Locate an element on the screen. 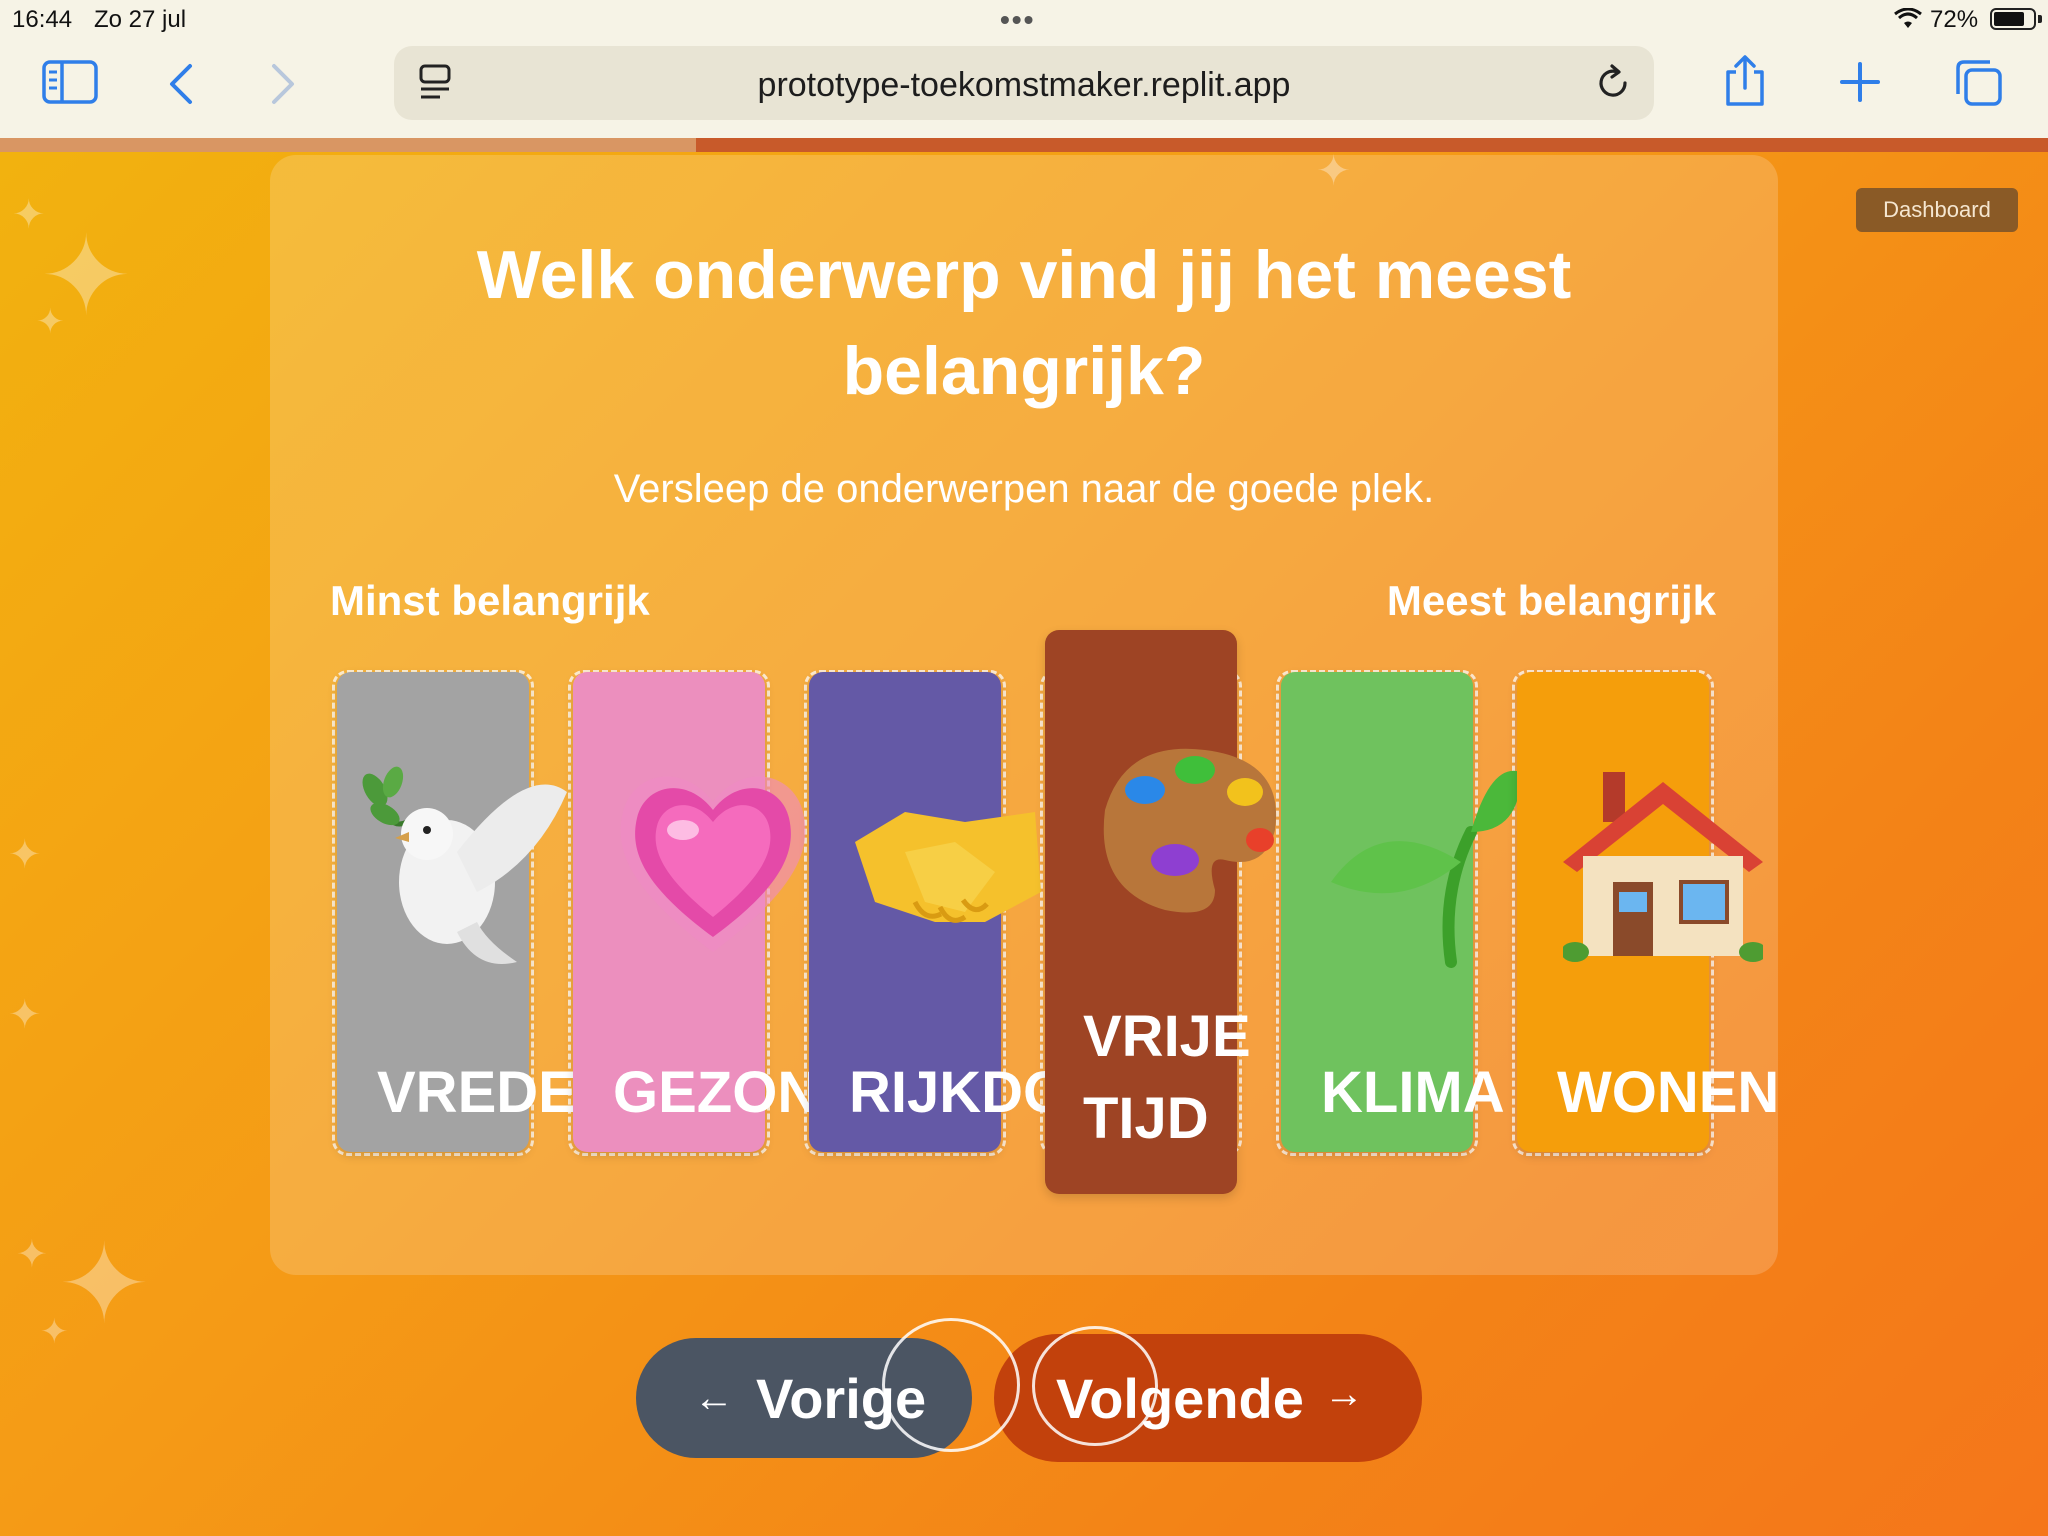  topic-card-klimaat: KLIMA is located at coordinates (1401, 912).